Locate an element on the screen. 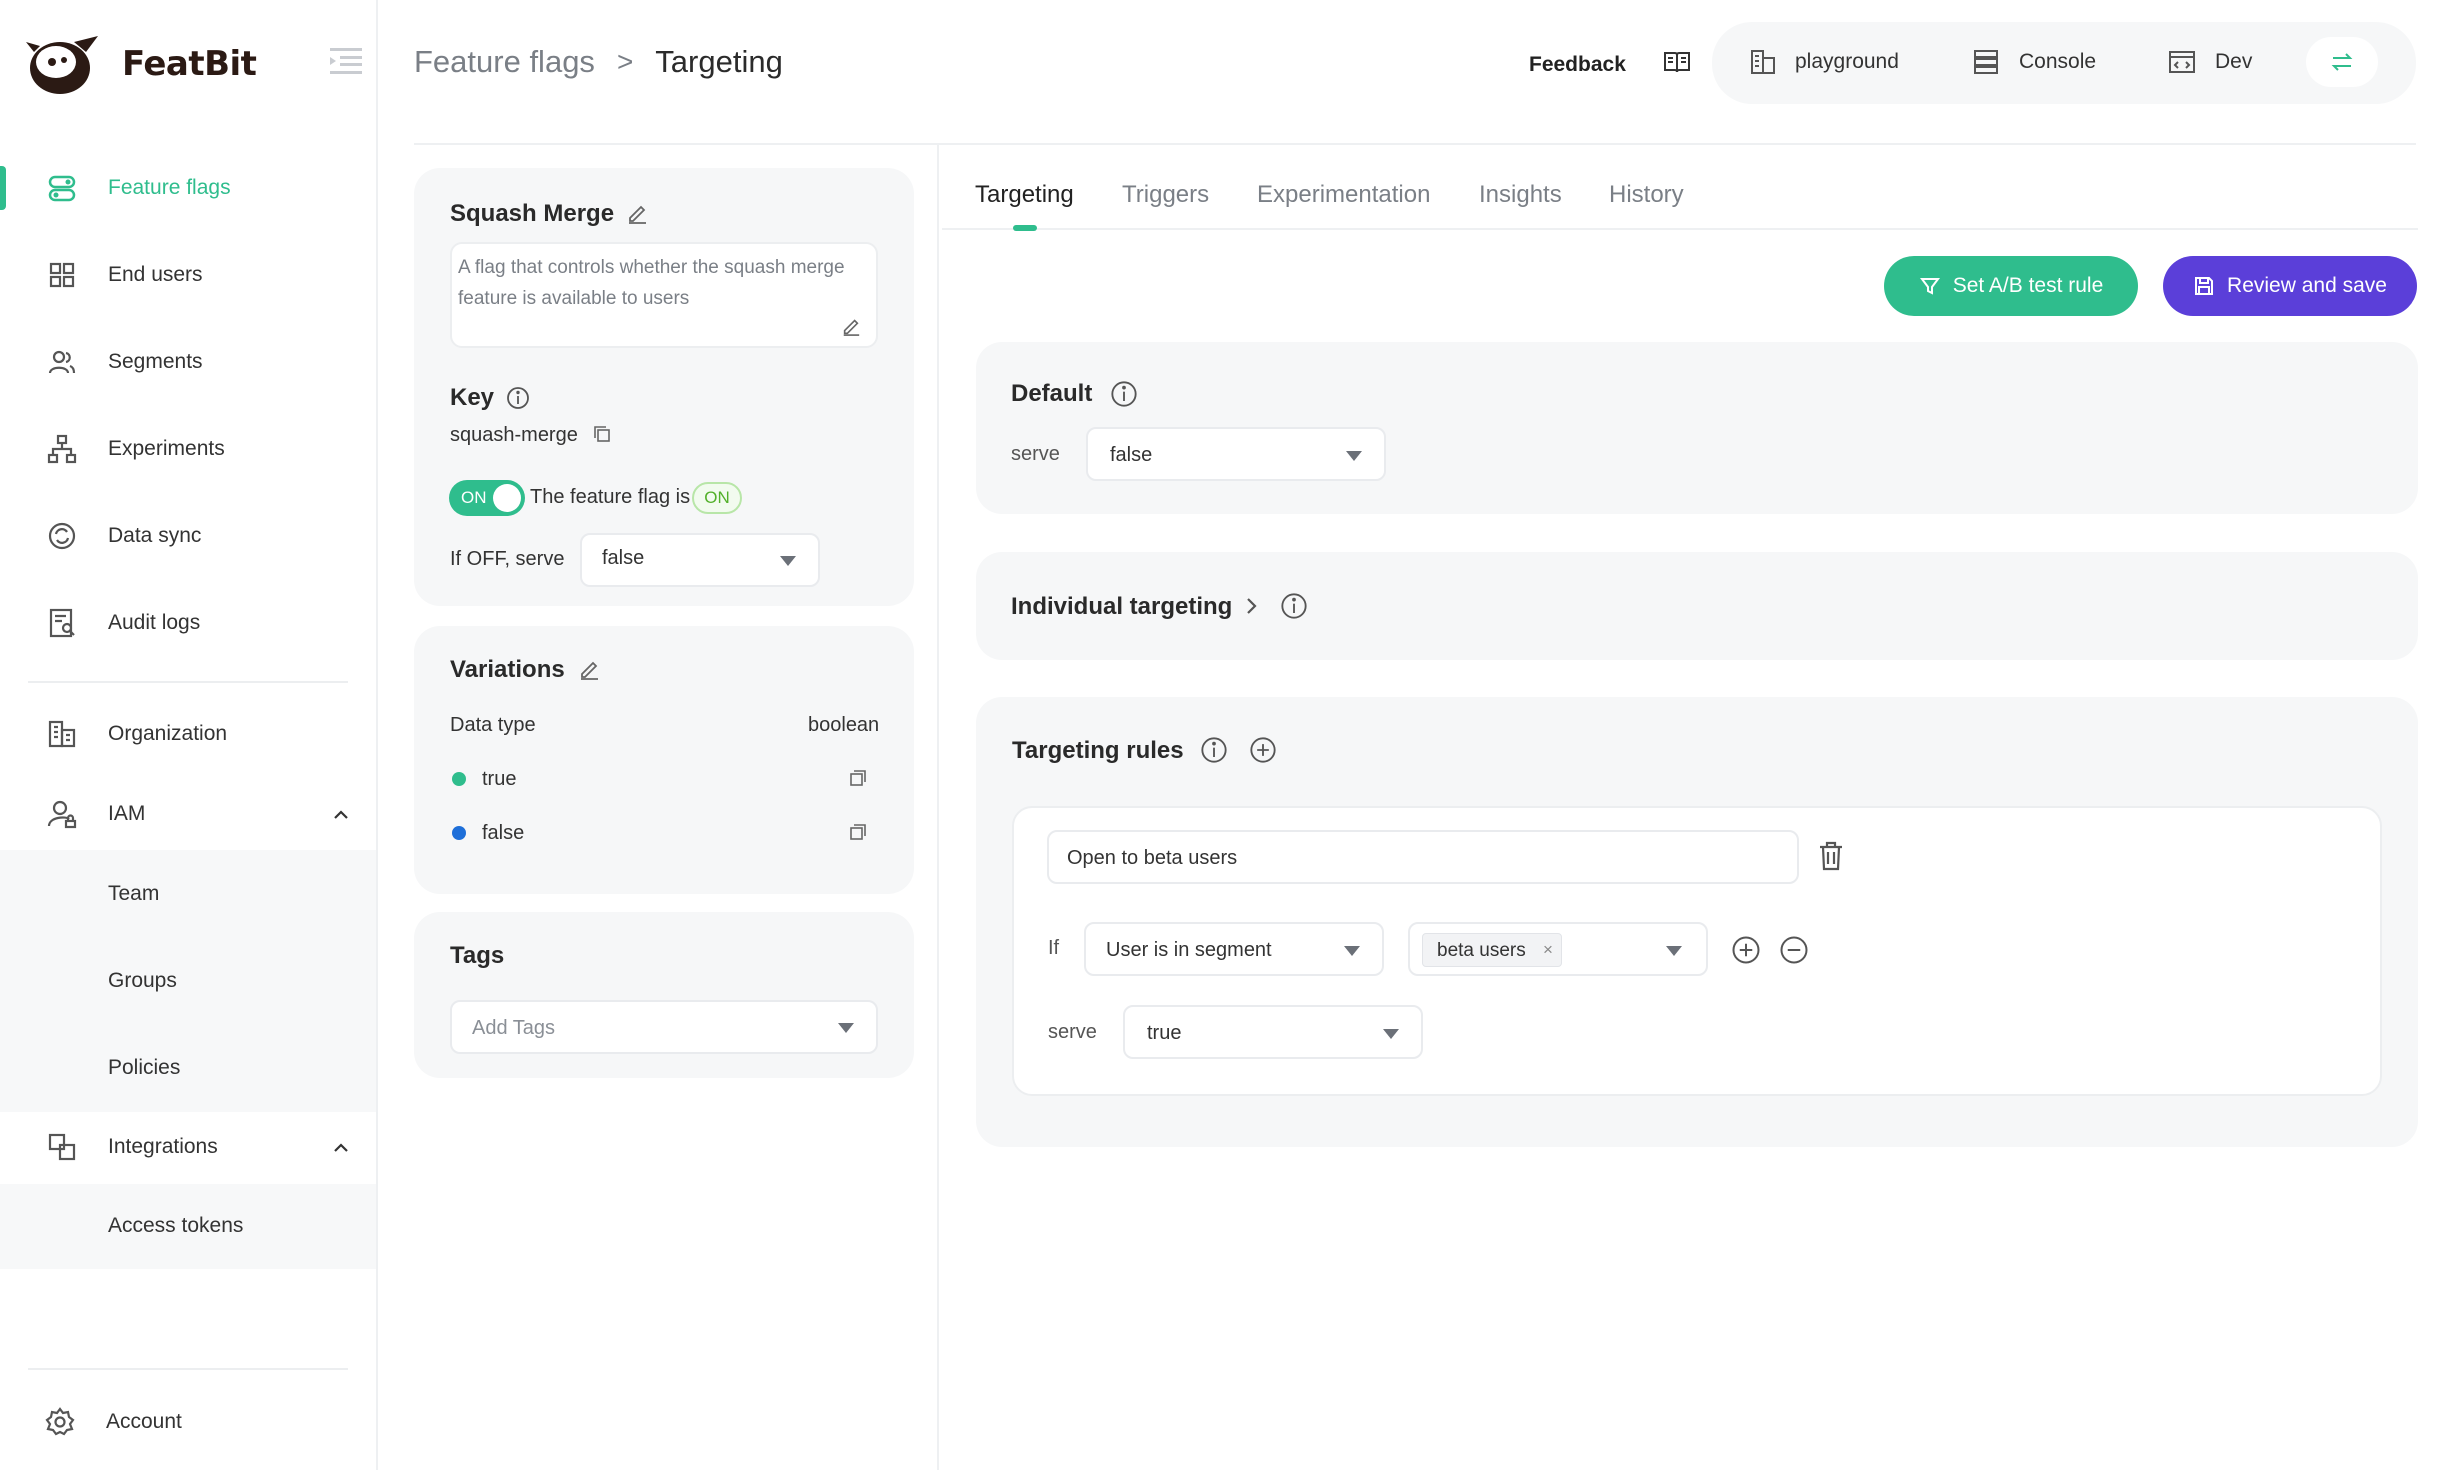  set-ab-test-rule-button: Set A/B test rule is located at coordinates (2011, 286).